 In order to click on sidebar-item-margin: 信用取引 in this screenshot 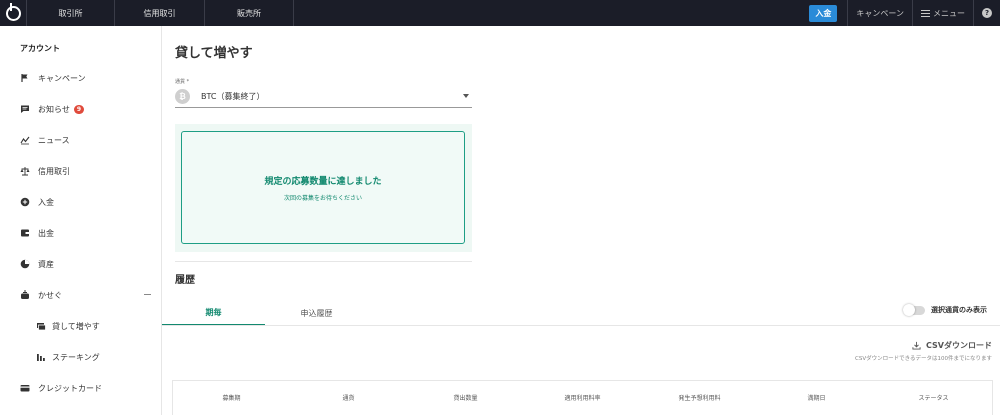, I will do `click(80, 171)`.